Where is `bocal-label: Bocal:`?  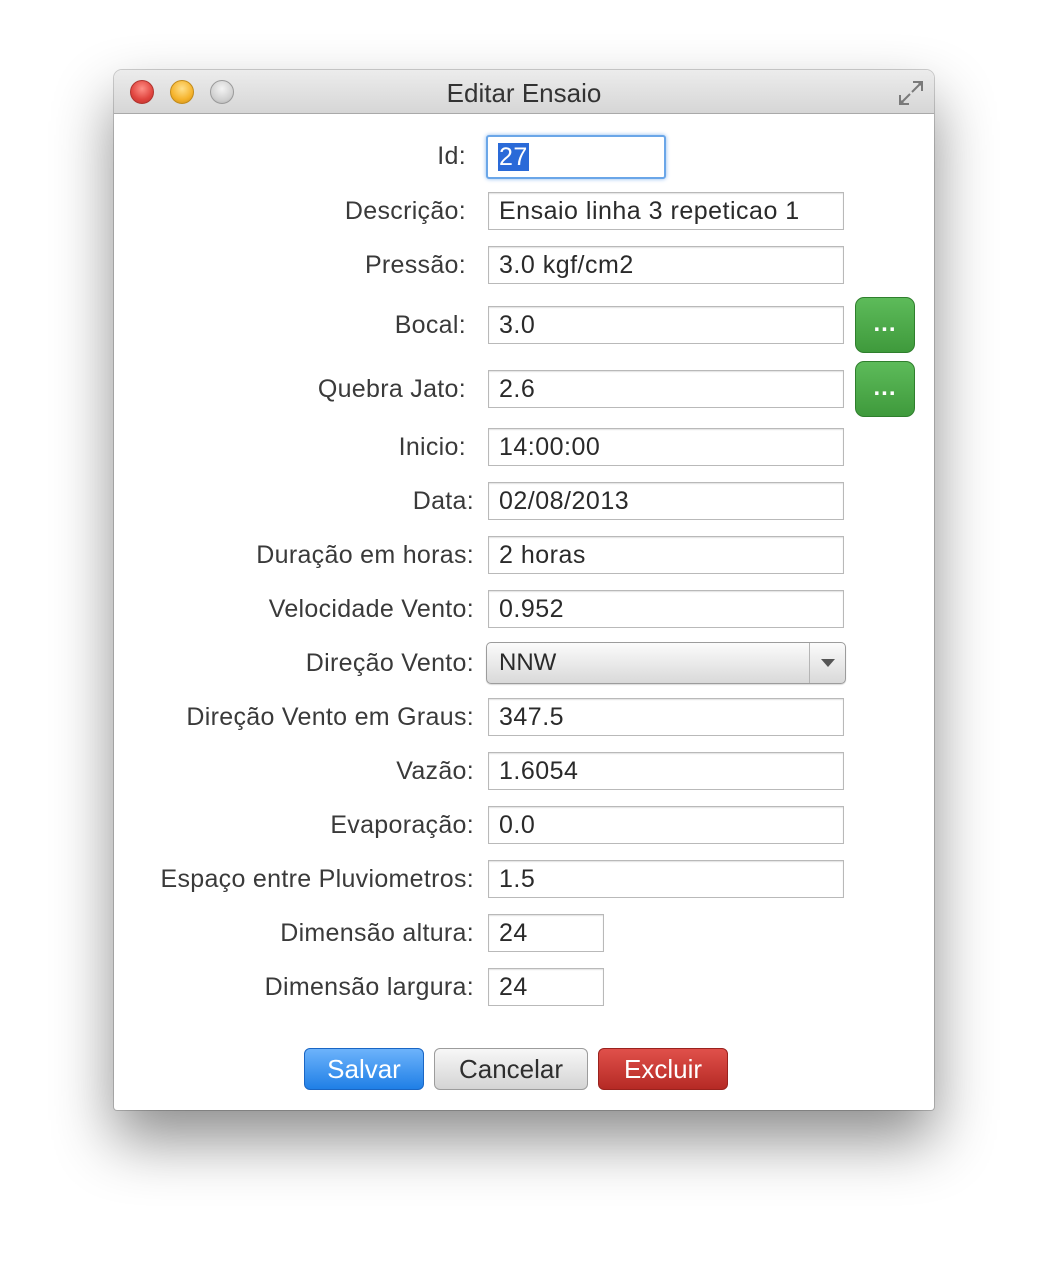
bocal-label: Bocal: is located at coordinates (430, 325).